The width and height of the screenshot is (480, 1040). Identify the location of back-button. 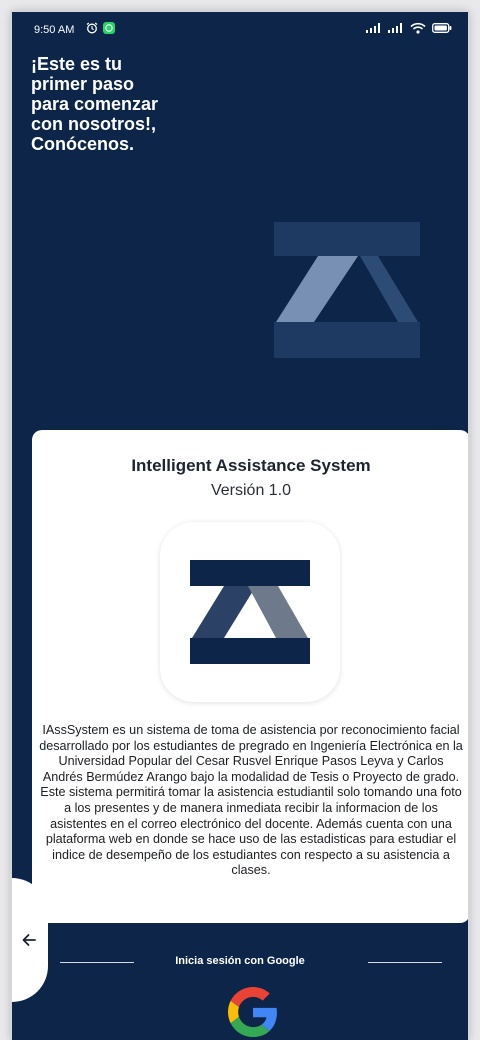
(30, 940).